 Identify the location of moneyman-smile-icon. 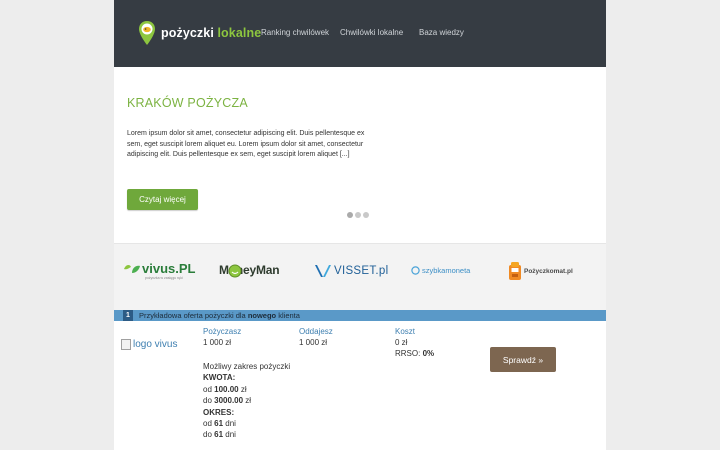
(235, 271).